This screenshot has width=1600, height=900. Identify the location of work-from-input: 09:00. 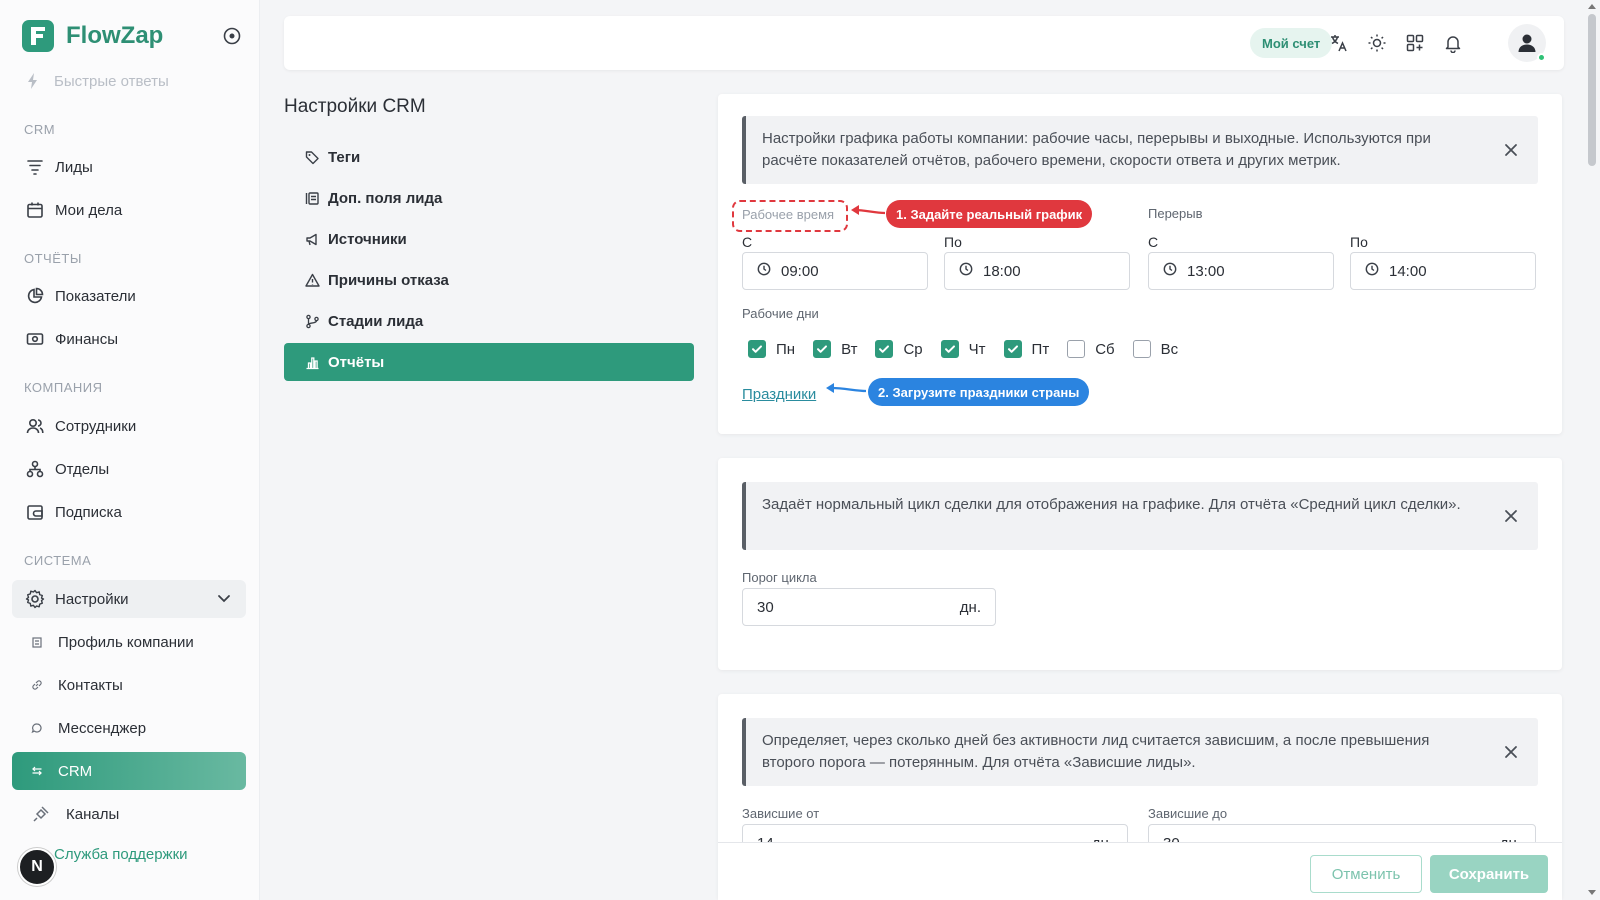
(835, 271).